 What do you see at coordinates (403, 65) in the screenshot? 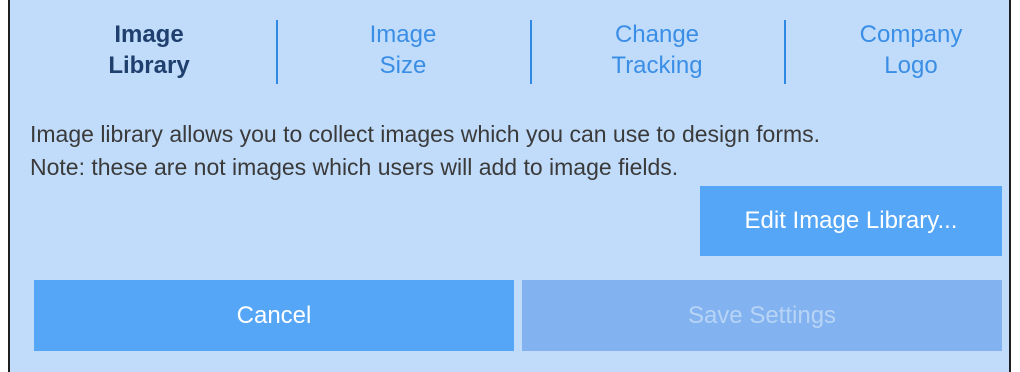
I see `tab-label-line2: Size` at bounding box center [403, 65].